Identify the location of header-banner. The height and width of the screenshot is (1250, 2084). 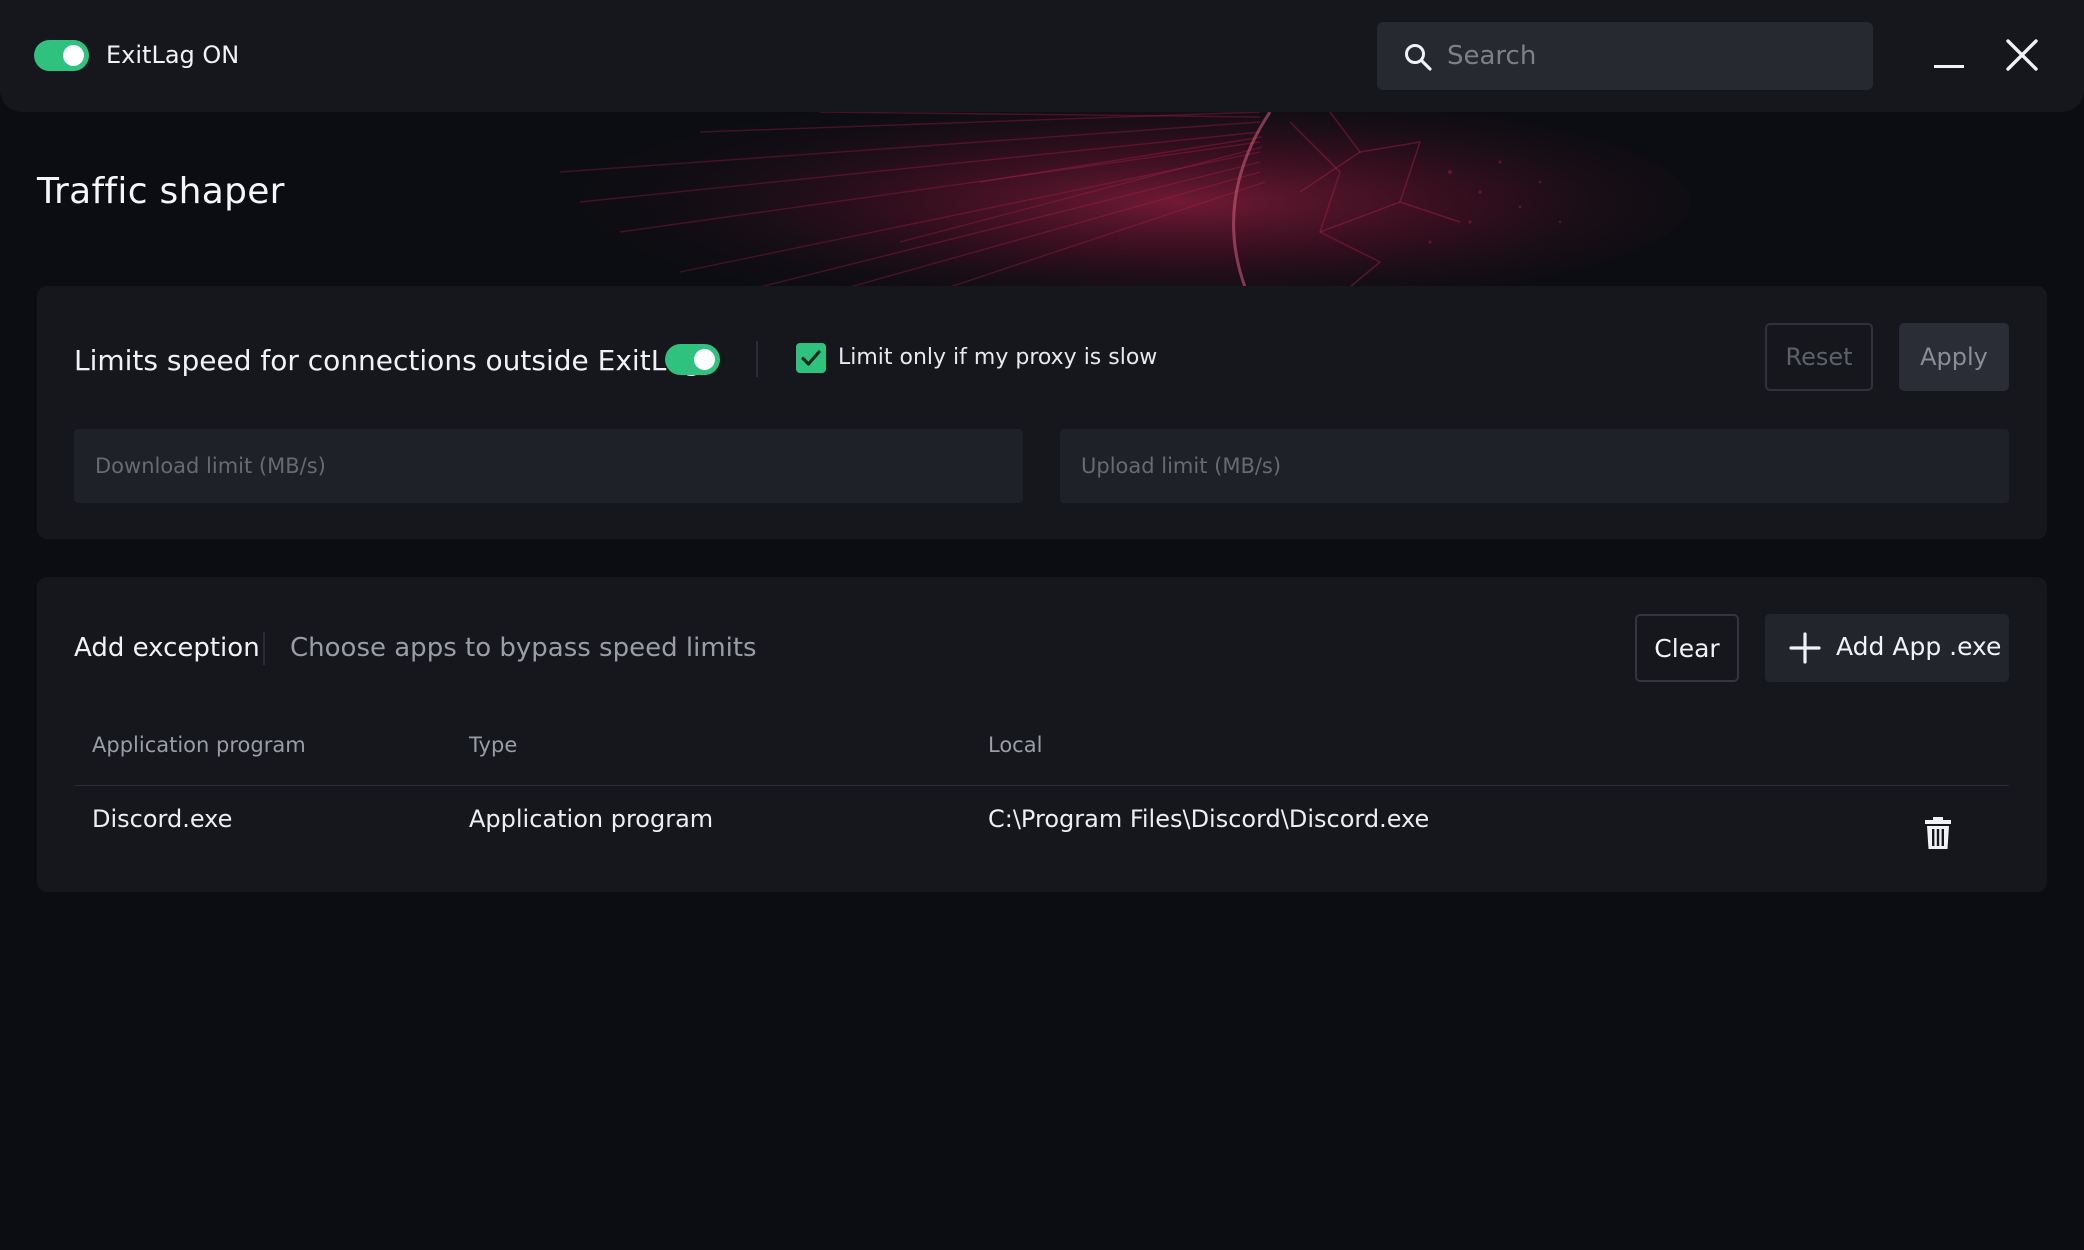
(1042, 199).